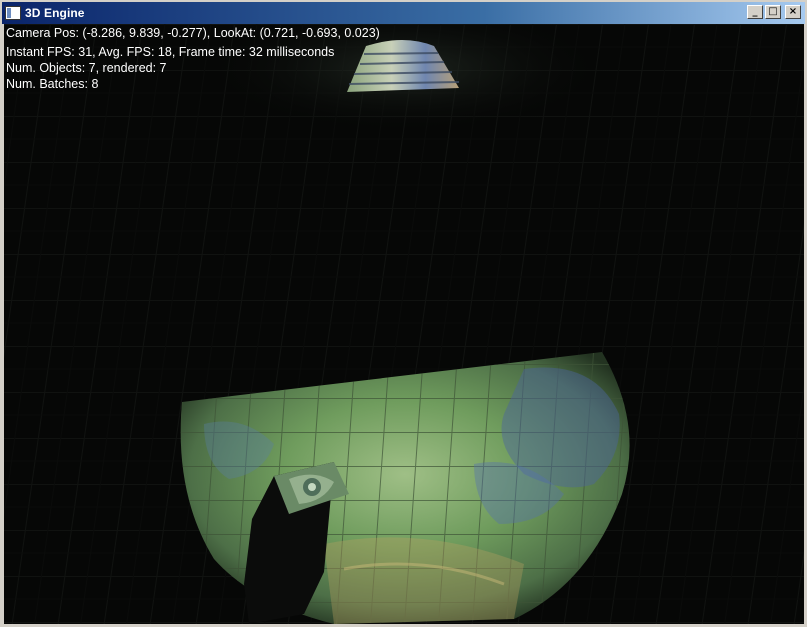  Describe the element at coordinates (13, 13) in the screenshot. I see `app-window-icon` at that location.